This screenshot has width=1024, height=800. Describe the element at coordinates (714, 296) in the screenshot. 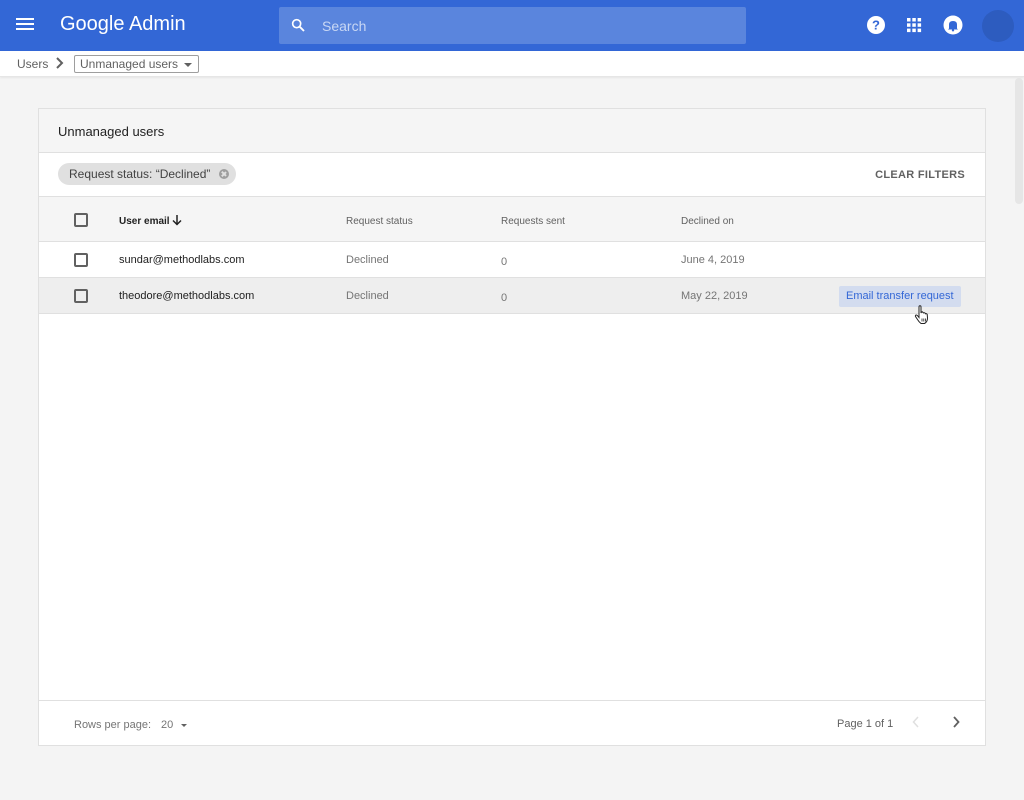

I see `declined-on: May 22, 2019` at that location.